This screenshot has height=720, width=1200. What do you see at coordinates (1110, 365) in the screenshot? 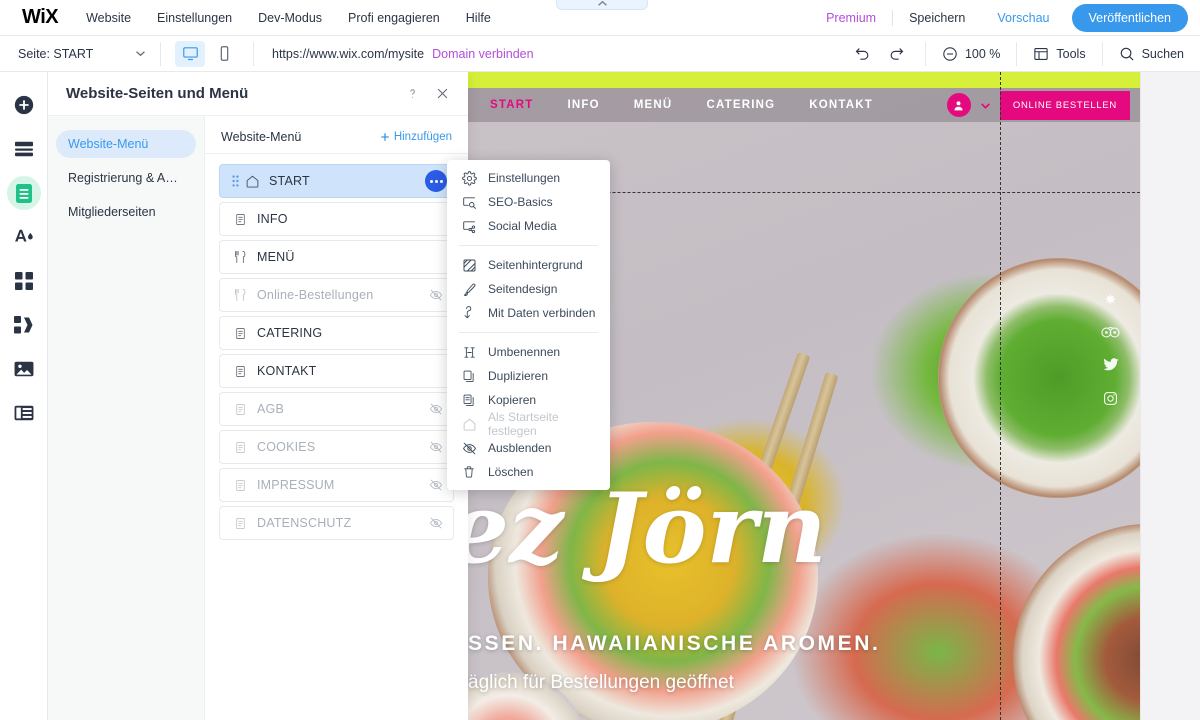
I see `twitter-icon` at bounding box center [1110, 365].